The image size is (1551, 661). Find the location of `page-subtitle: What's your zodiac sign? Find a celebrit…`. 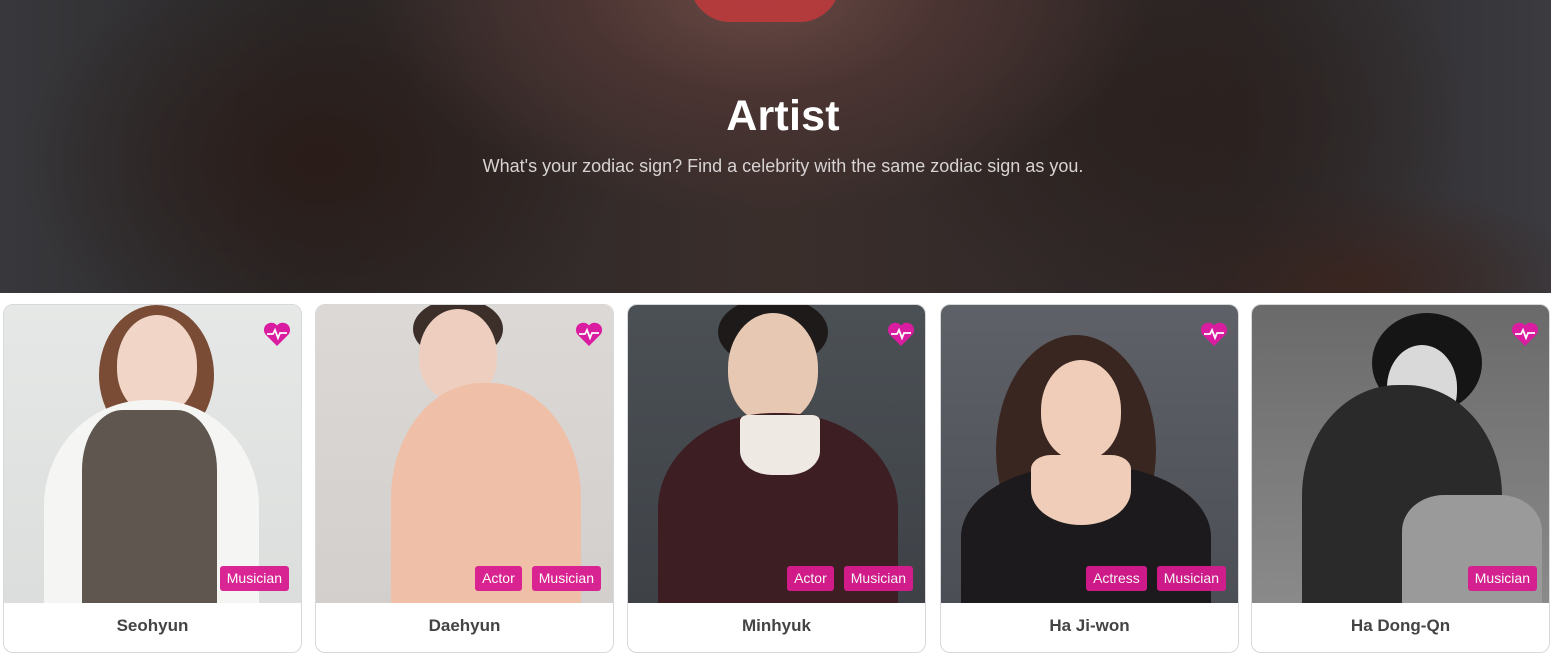

page-subtitle: What's your zodiac sign? Find a celebrit… is located at coordinates (783, 166).